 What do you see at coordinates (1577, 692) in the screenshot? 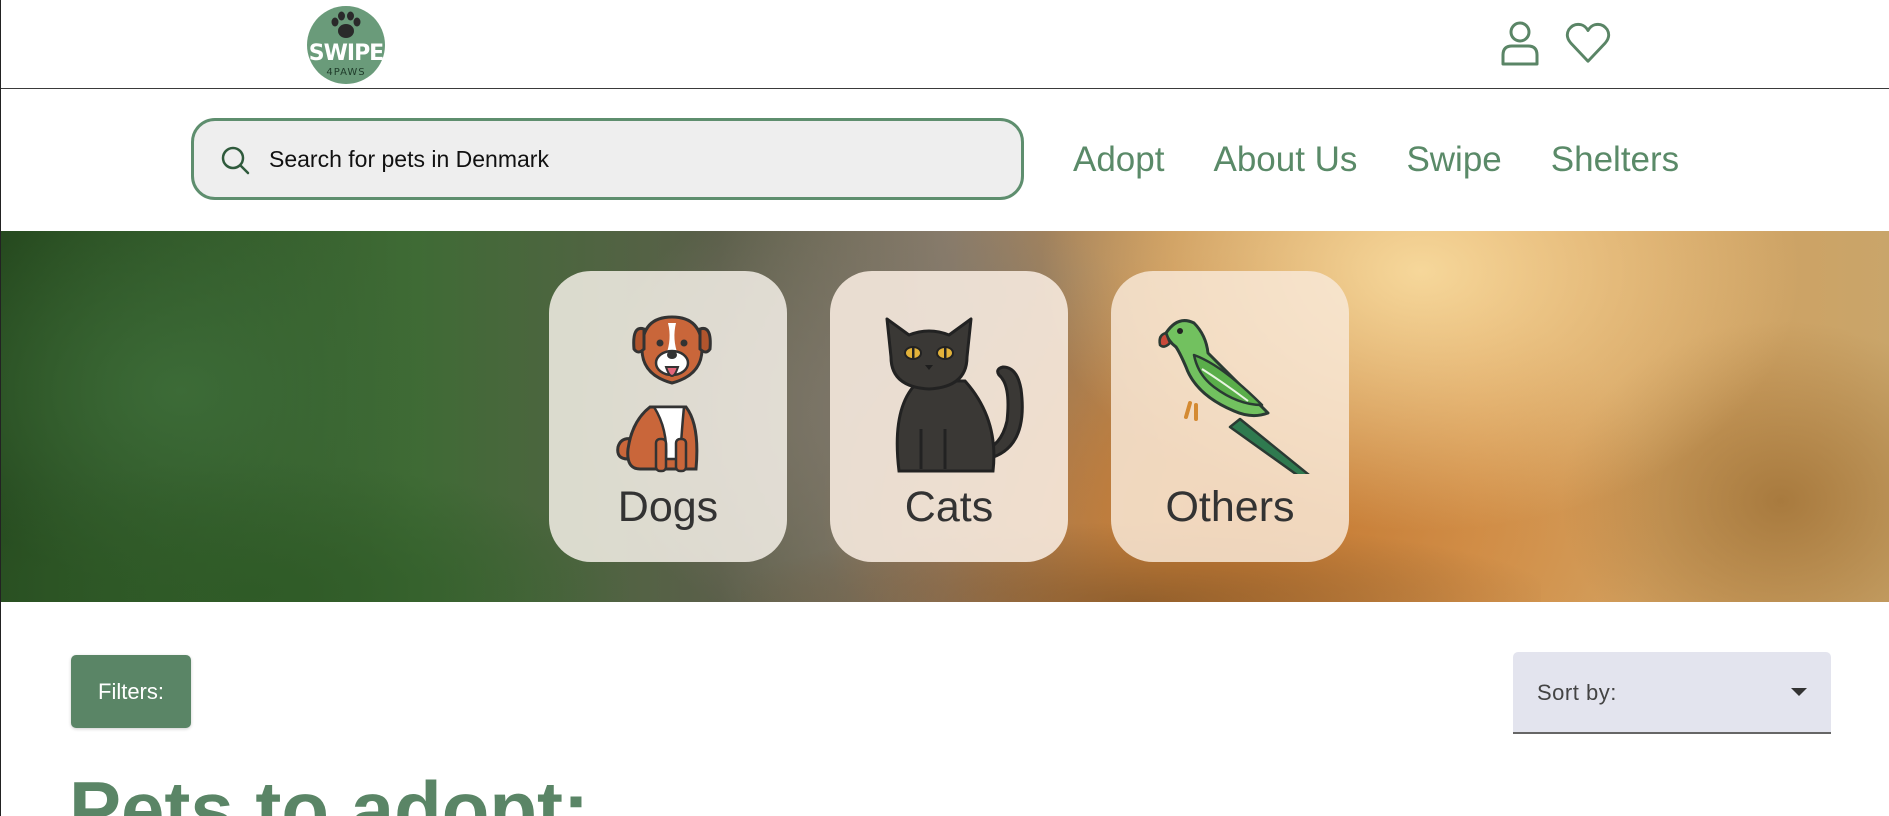
I see `sort-label: Sort by:` at bounding box center [1577, 692].